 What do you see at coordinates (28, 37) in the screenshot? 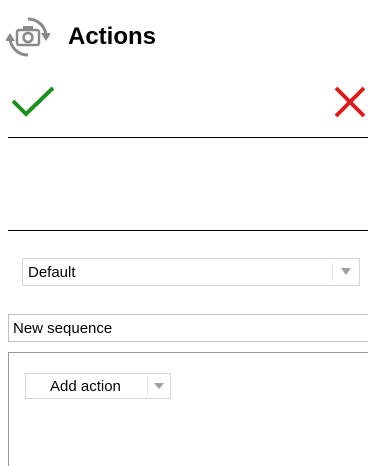
I see `camera-rotate-icon` at bounding box center [28, 37].